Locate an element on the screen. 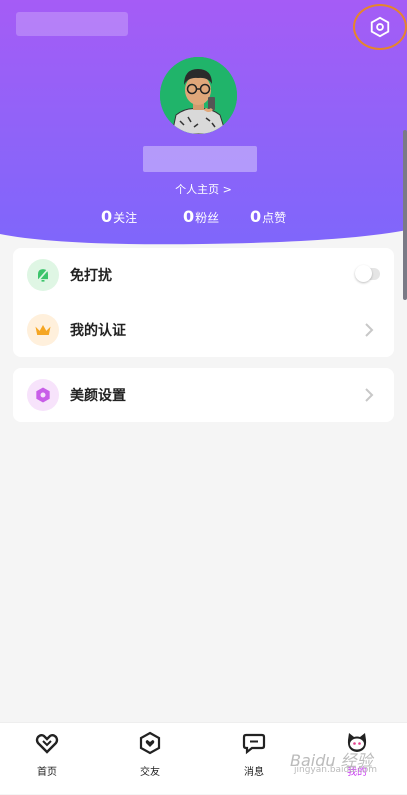  crown-icon-wrap is located at coordinates (43, 330).